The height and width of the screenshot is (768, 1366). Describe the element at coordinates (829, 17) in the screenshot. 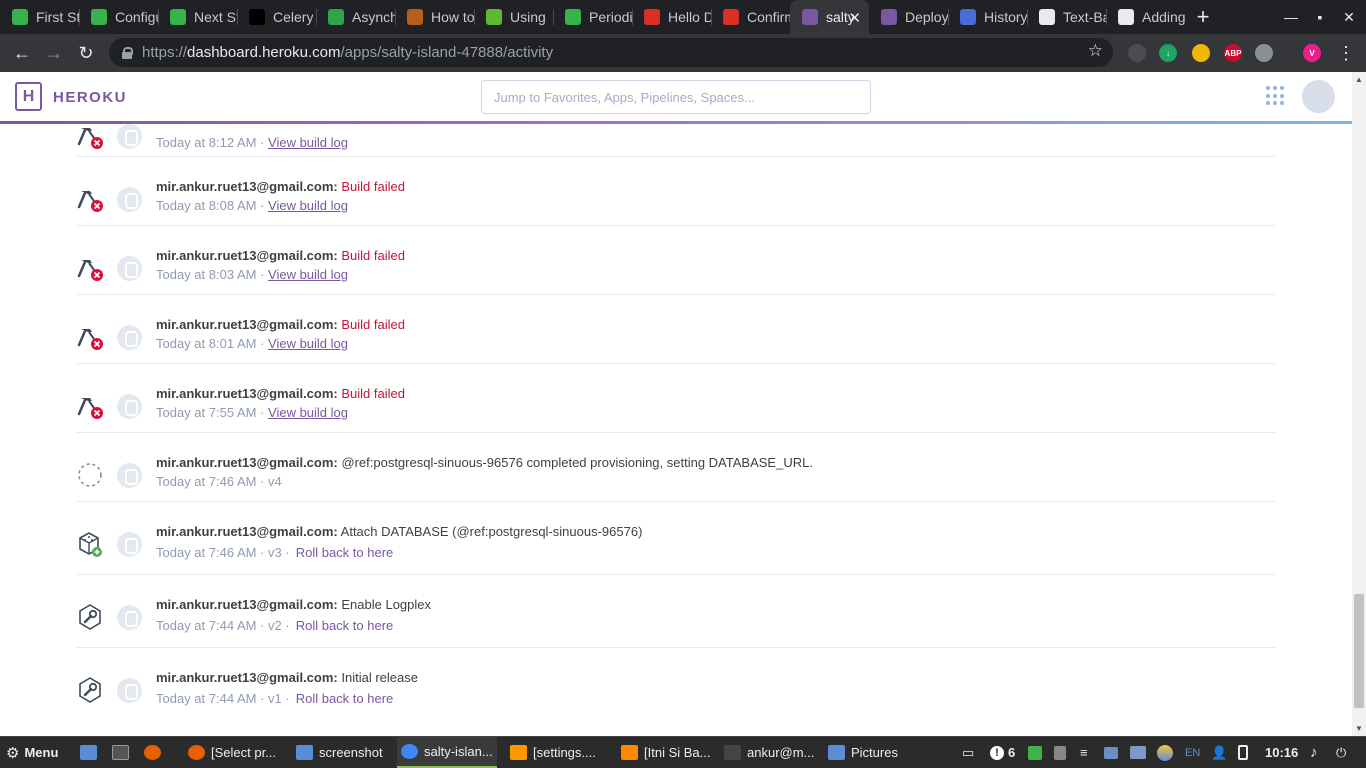

I see `browser-tab: salty-island✕` at that location.